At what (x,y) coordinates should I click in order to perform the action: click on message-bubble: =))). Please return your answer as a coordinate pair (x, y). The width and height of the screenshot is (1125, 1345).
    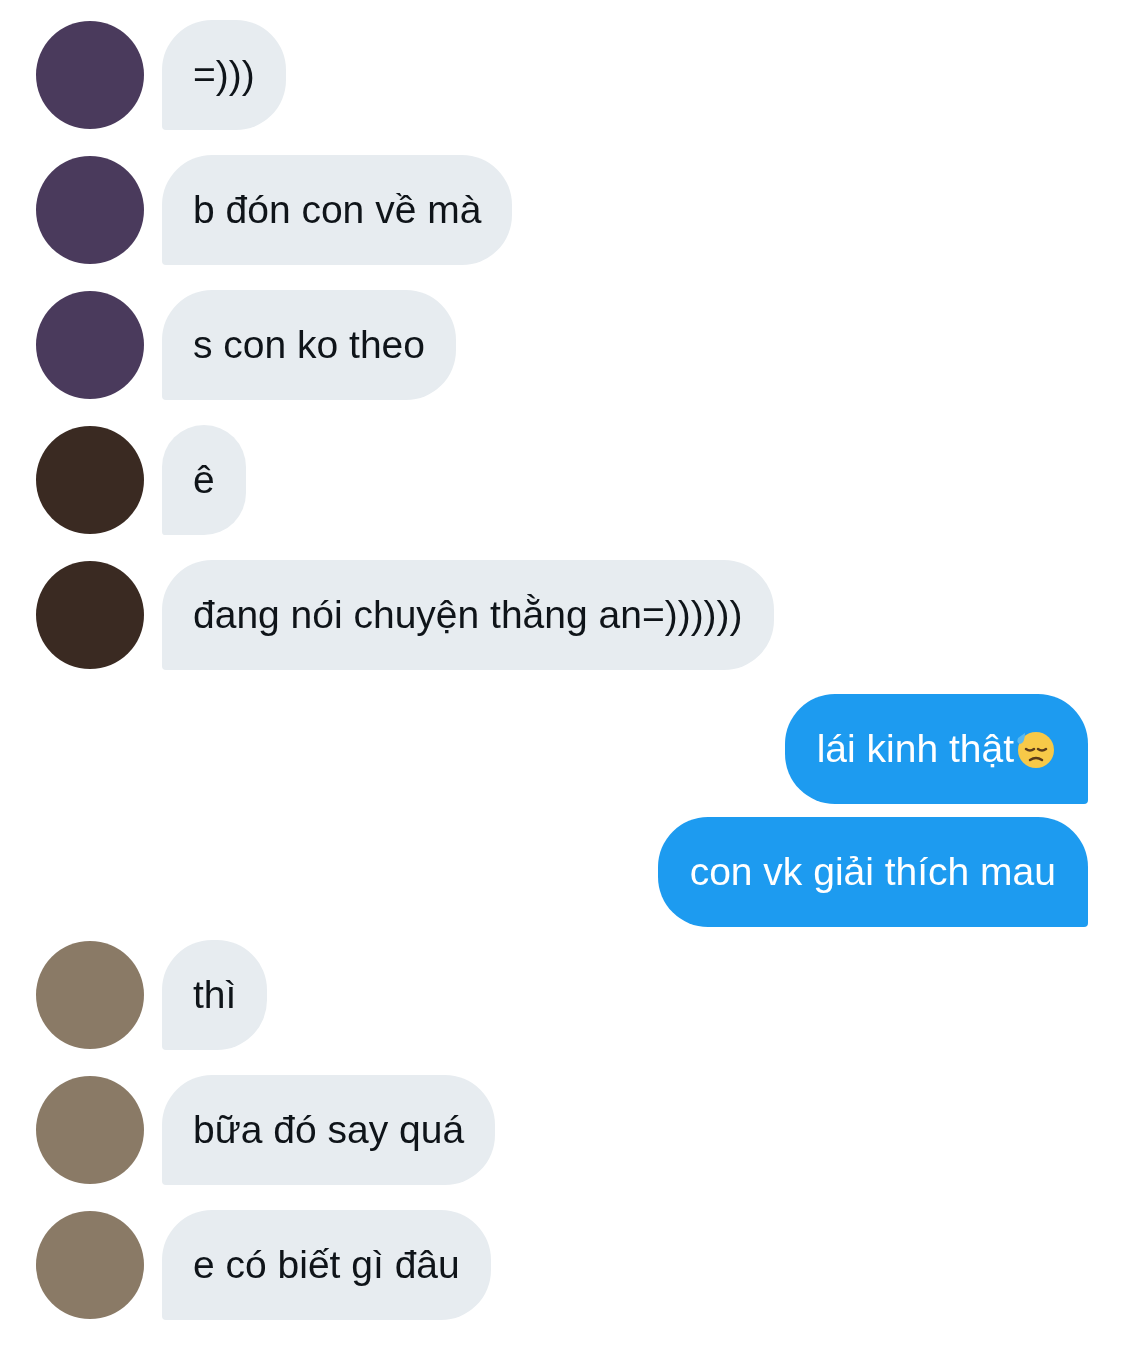
    Looking at the image, I should click on (224, 75).